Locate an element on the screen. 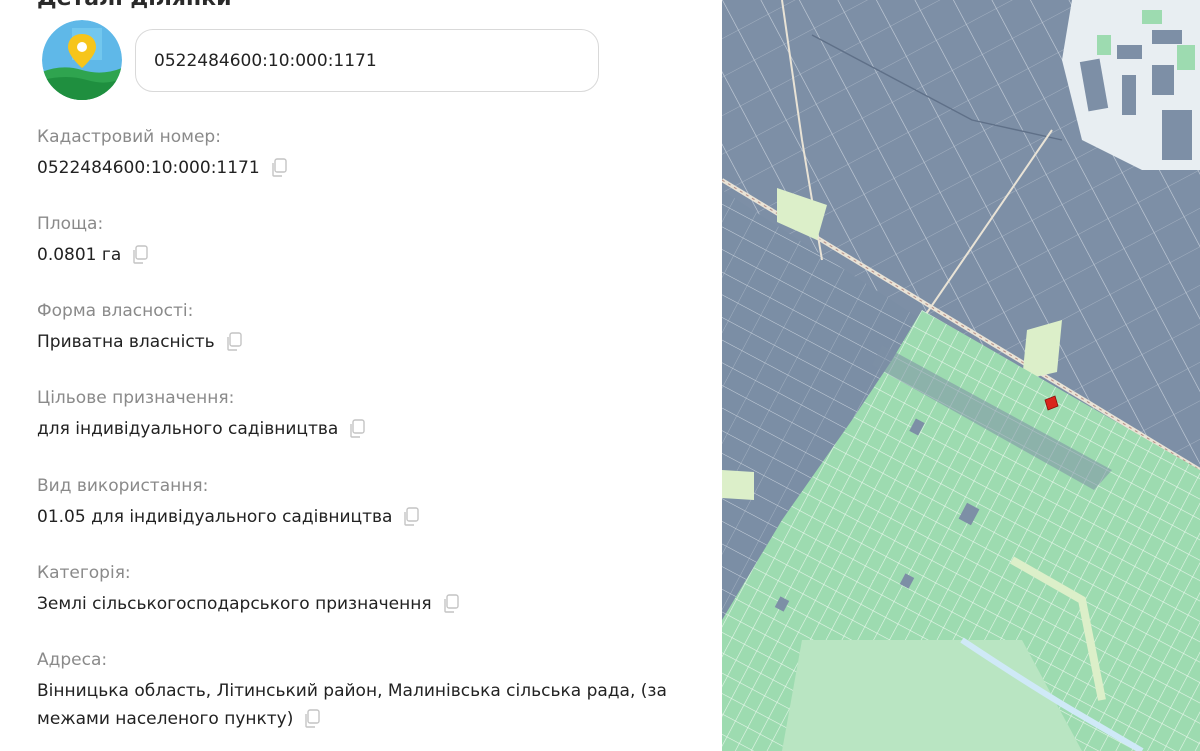 The width and height of the screenshot is (1200, 751). field-ownership: Форма власності: Приватна власність is located at coordinates (357, 327).